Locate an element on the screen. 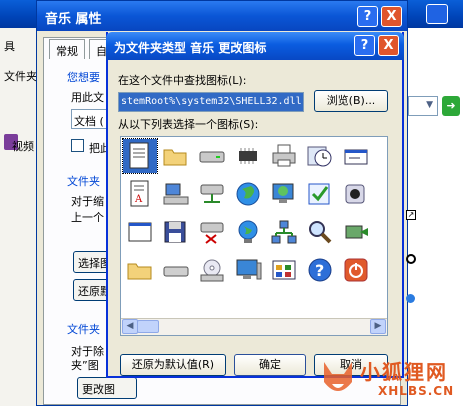  icon-document-text: A is located at coordinates (140, 194).